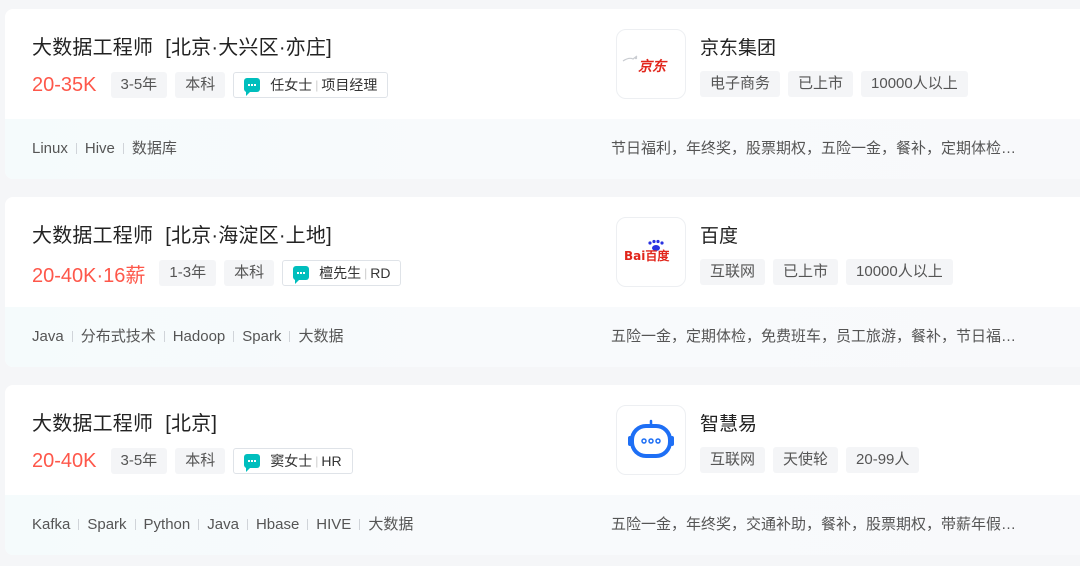  What do you see at coordinates (248, 236) in the screenshot?
I see `job-location: [北京·海淀区·上地]` at bounding box center [248, 236].